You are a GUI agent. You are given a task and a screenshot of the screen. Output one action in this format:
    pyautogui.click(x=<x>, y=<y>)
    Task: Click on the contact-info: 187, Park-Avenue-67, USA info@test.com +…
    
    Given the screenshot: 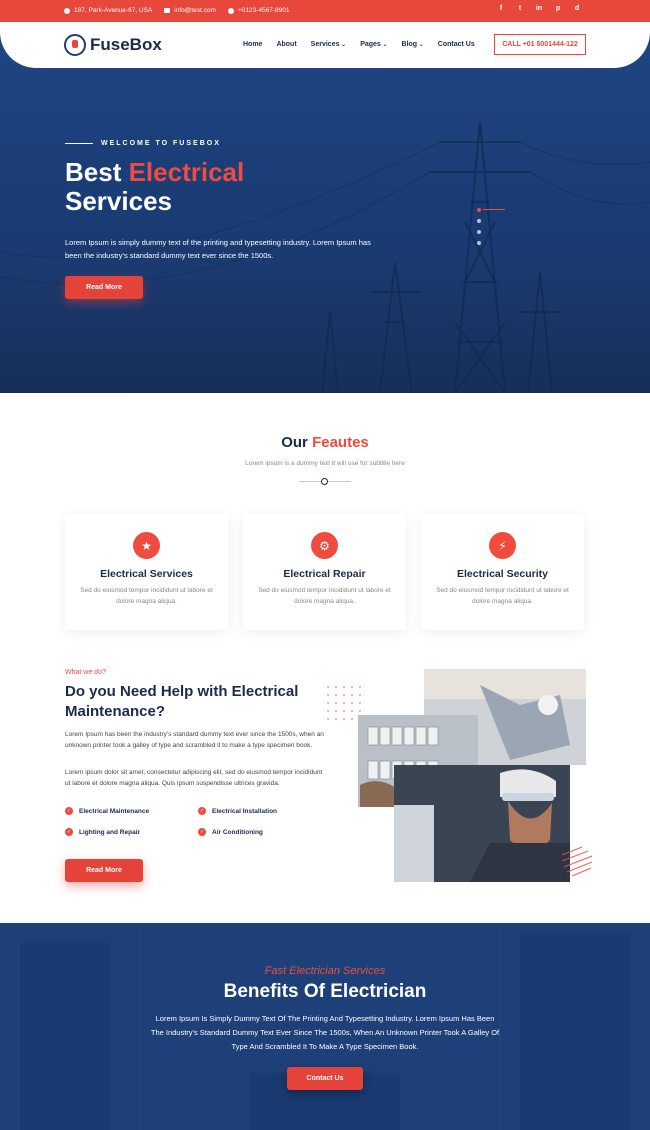 What is the action you would take?
    pyautogui.click(x=176, y=10)
    